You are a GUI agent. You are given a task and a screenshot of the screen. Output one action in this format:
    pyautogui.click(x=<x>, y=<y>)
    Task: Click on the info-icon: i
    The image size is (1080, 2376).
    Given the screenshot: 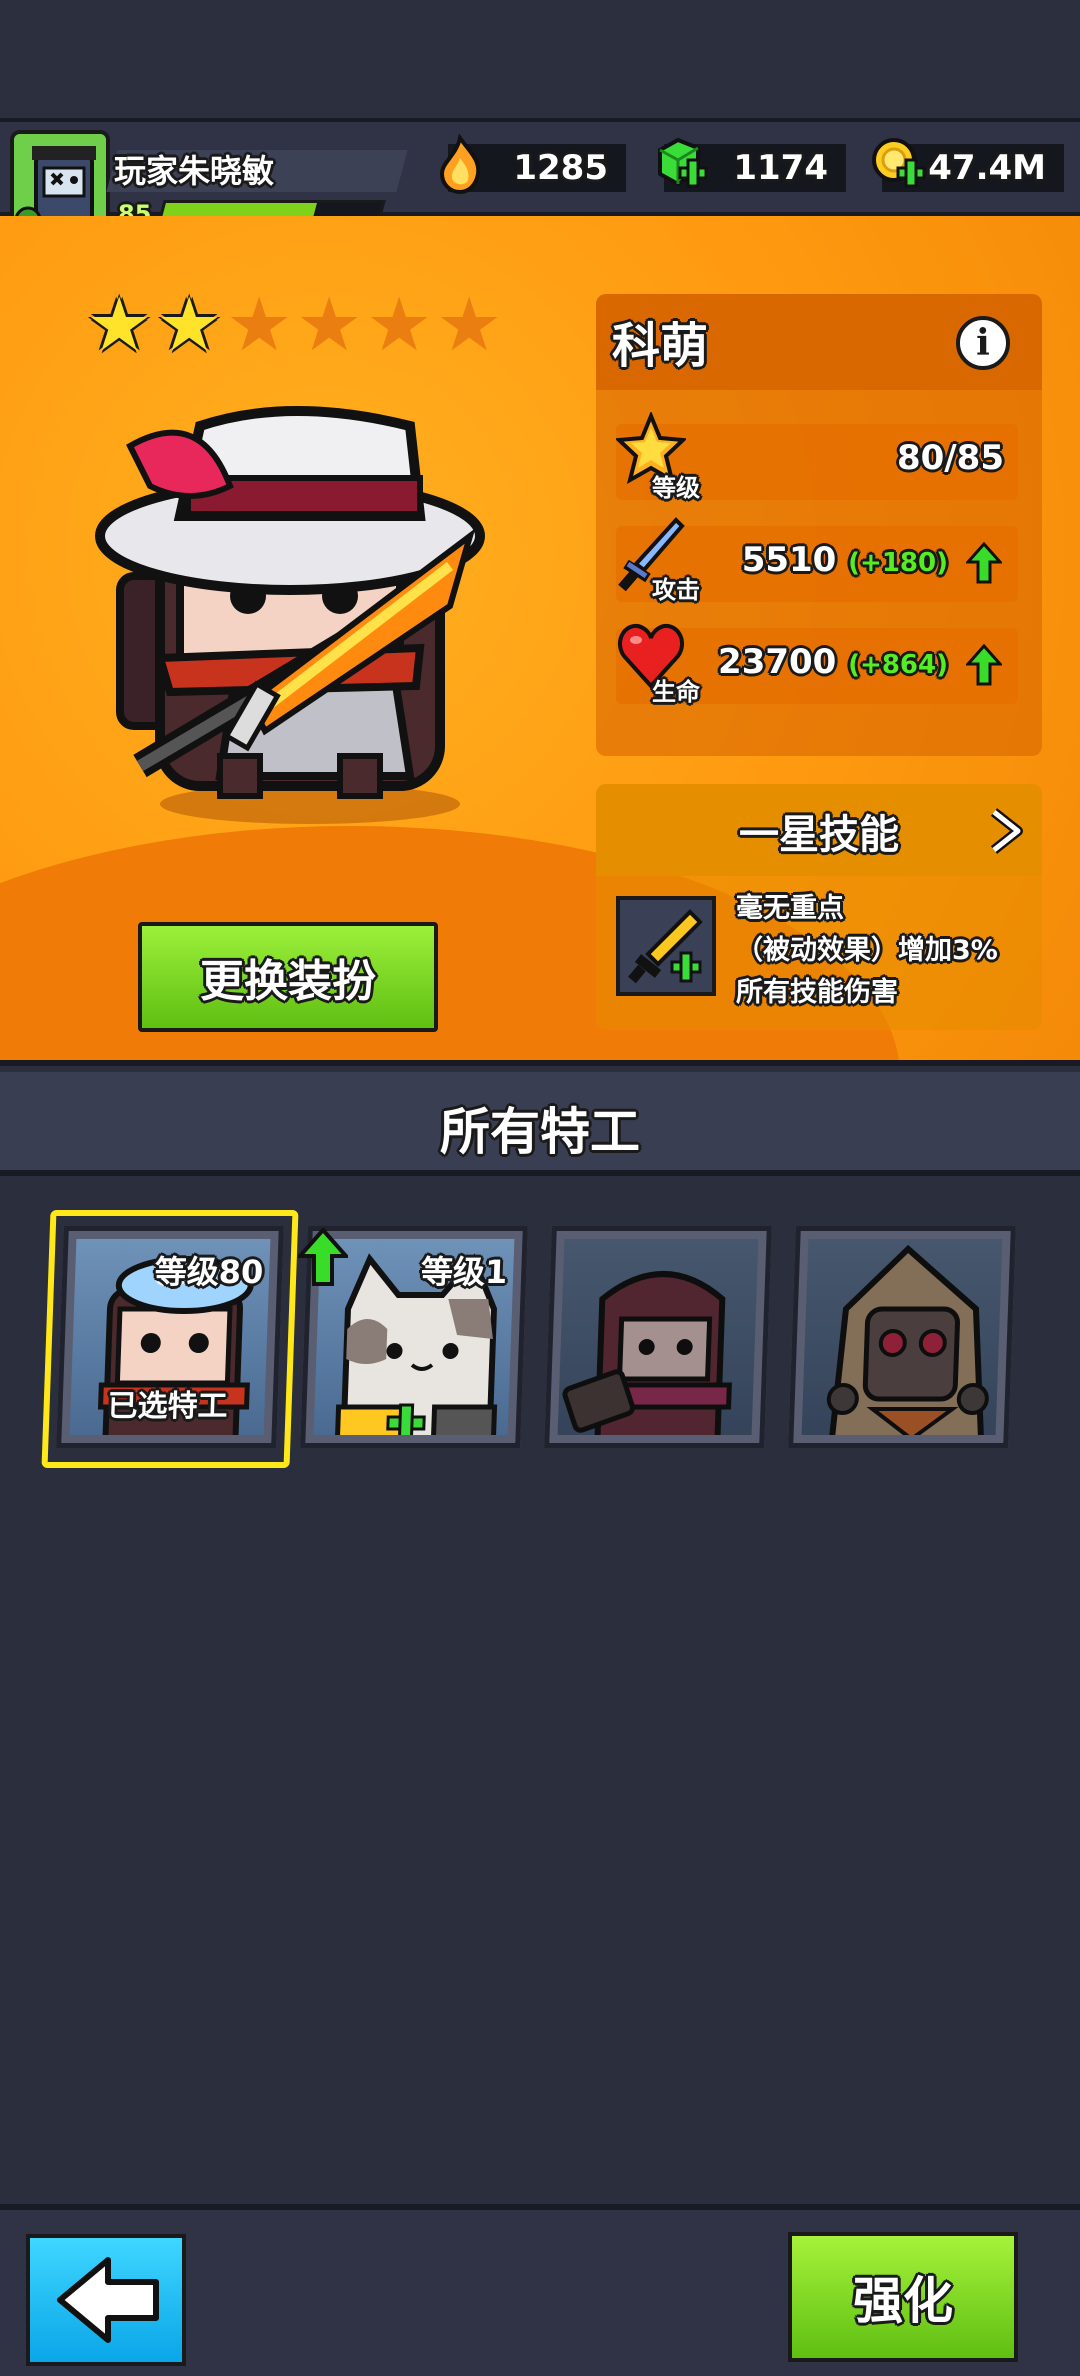 What is the action you would take?
    pyautogui.click(x=983, y=343)
    